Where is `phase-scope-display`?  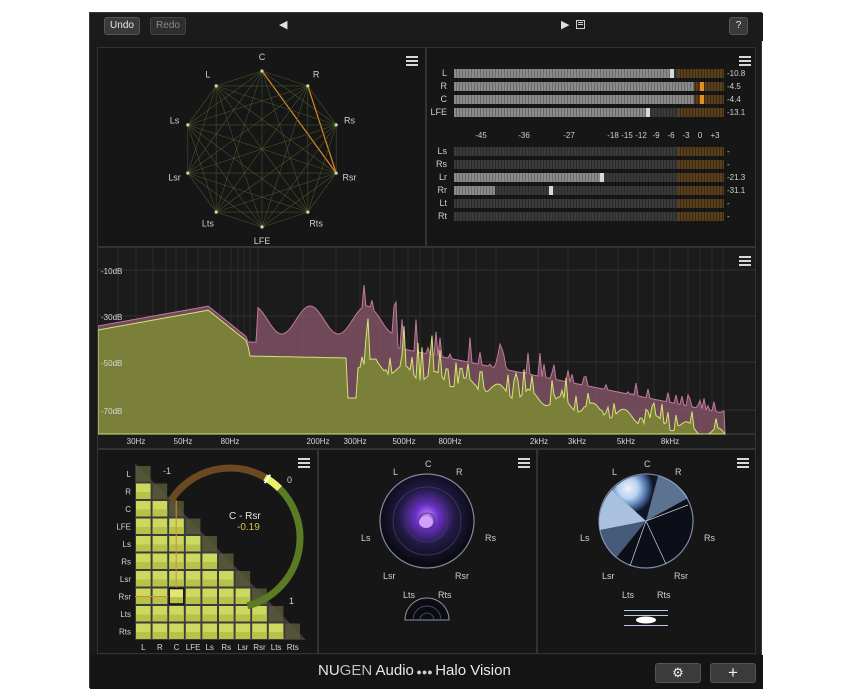 phase-scope-display is located at coordinates (427, 547).